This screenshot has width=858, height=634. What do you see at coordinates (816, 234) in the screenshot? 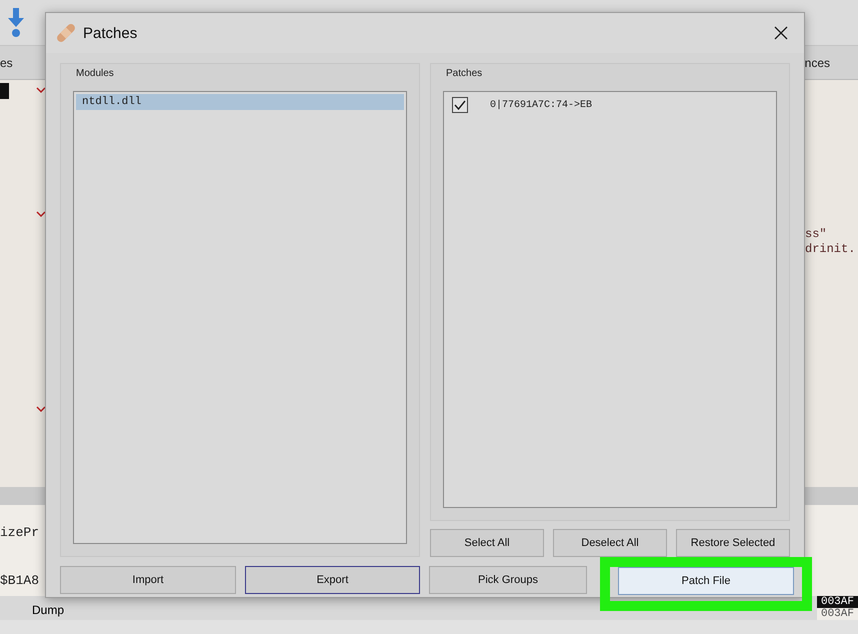
I see `code-line: ss"` at bounding box center [816, 234].